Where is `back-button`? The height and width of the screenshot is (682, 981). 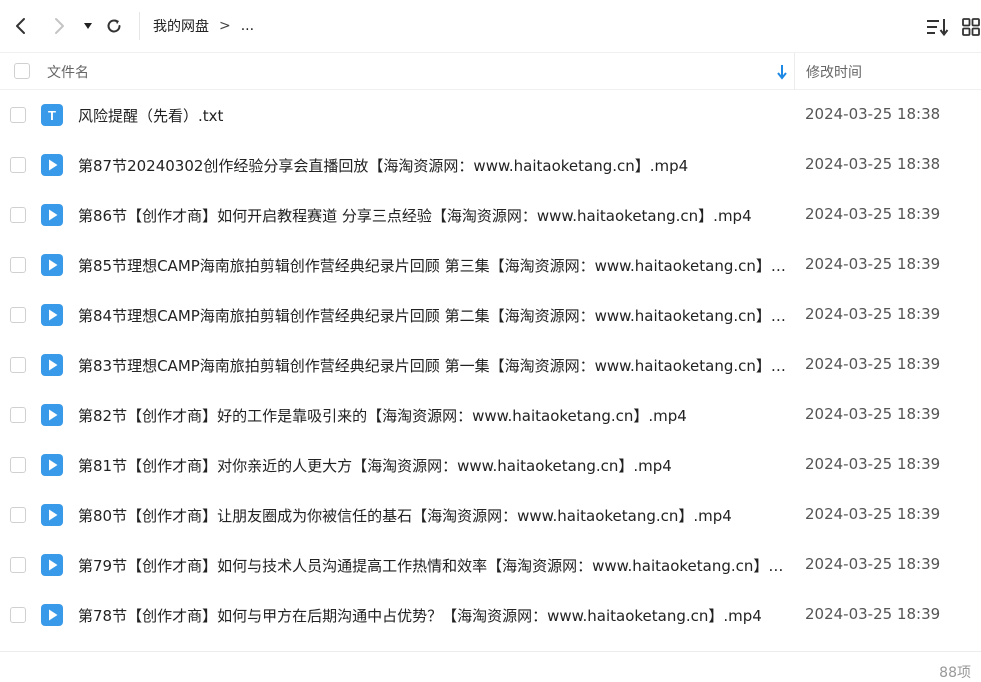 back-button is located at coordinates (21, 26).